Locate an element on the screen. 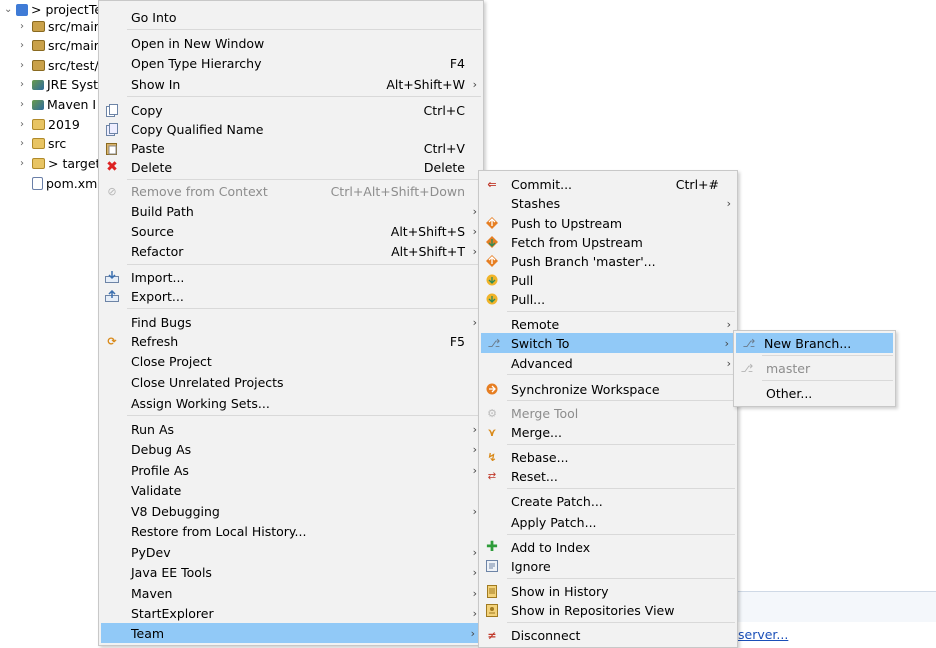  menu-item-push-to-upstream: Push to Upstream is located at coordinates (608, 223).